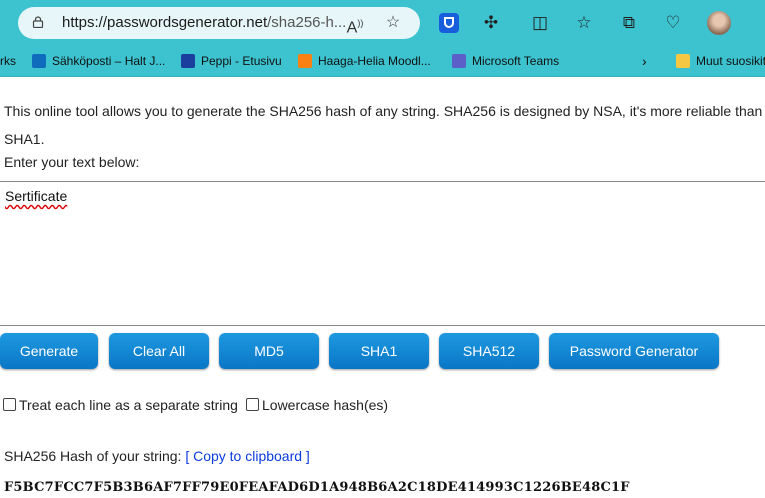 The image size is (765, 498). Describe the element at coordinates (165, 22) in the screenshot. I see `url-domain: https://passwordsgenerator.net` at that location.